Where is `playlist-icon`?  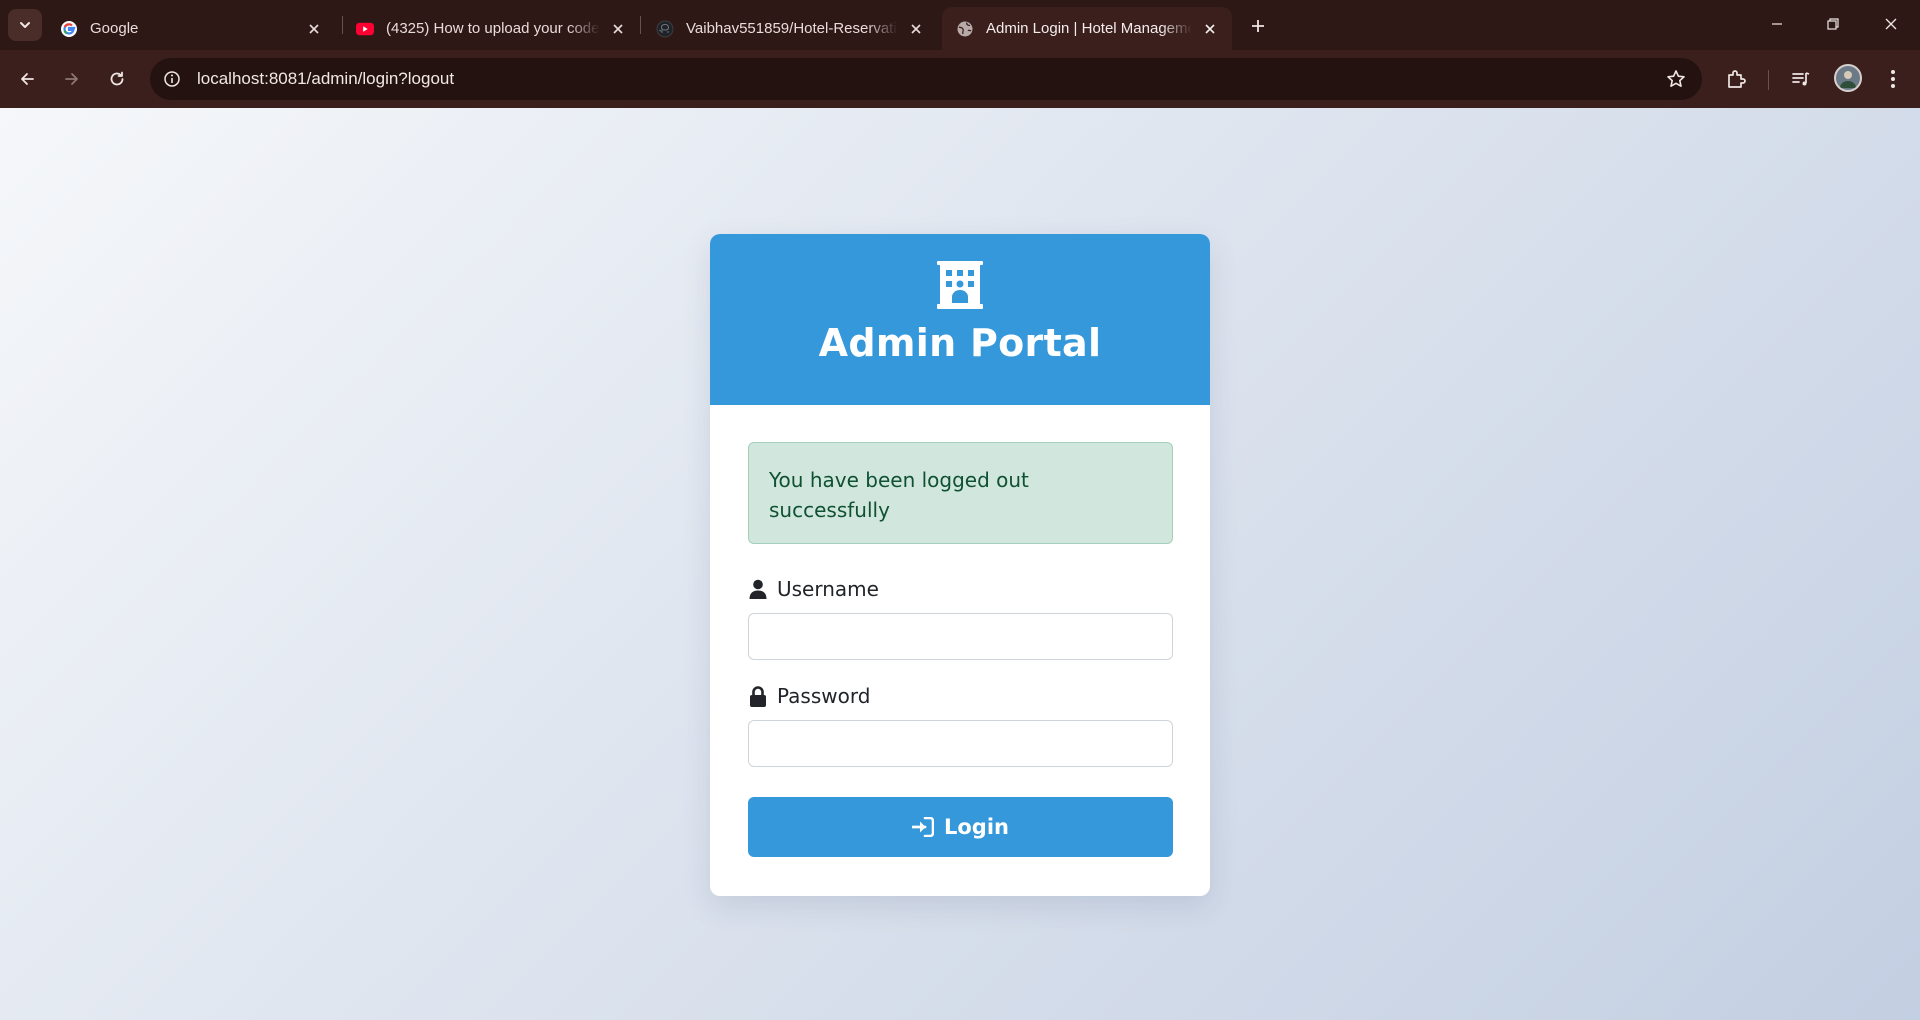
playlist-icon is located at coordinates (1801, 79).